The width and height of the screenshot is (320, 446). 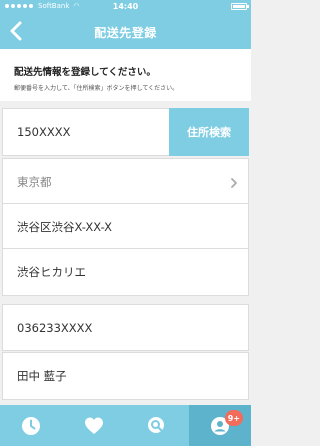 What do you see at coordinates (51, 272) in the screenshot?
I see `building-value: 渋谷ヒカリエ` at bounding box center [51, 272].